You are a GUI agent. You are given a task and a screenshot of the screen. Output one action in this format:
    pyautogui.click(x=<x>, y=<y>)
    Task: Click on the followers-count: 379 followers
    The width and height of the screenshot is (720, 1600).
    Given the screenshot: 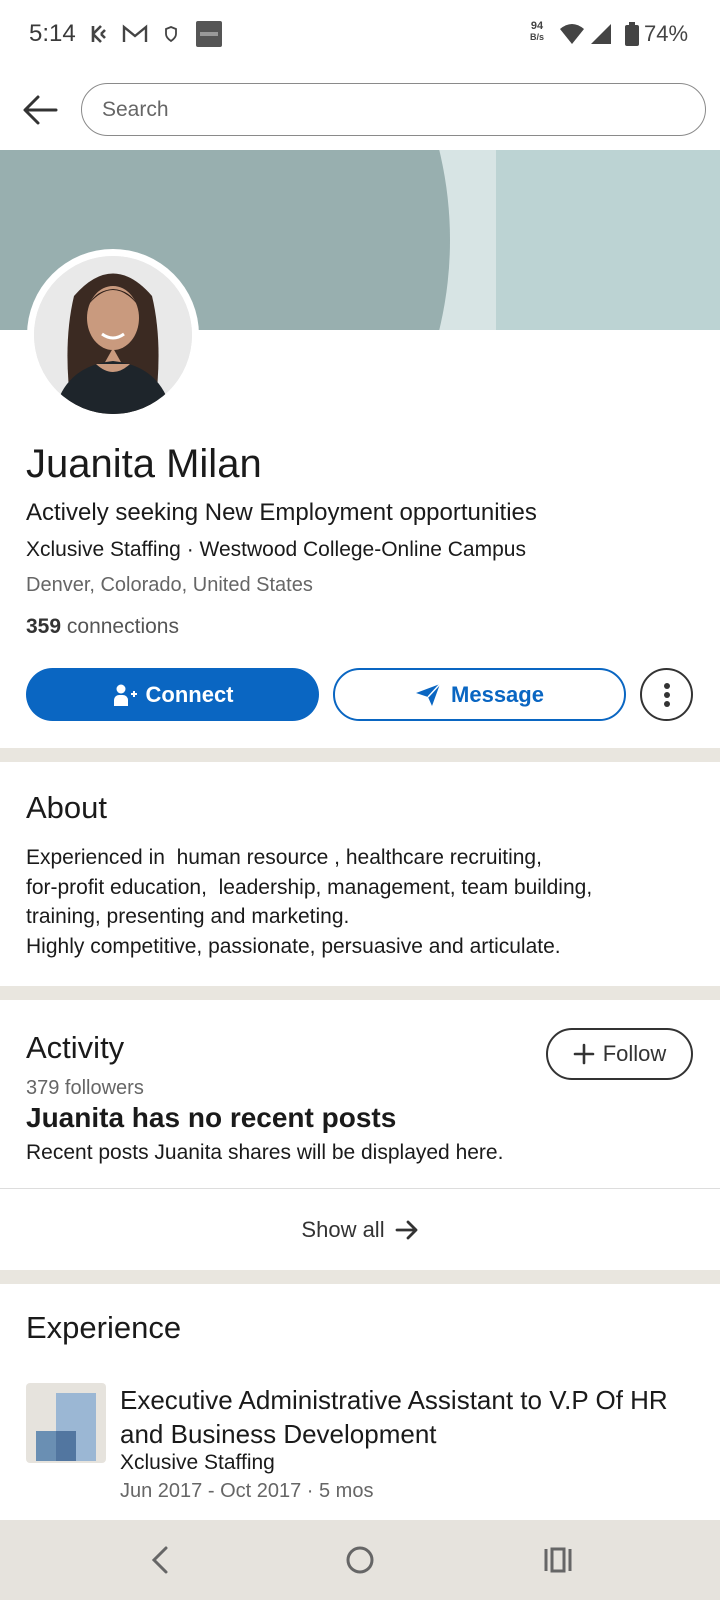 What is the action you would take?
    pyautogui.click(x=85, y=1088)
    